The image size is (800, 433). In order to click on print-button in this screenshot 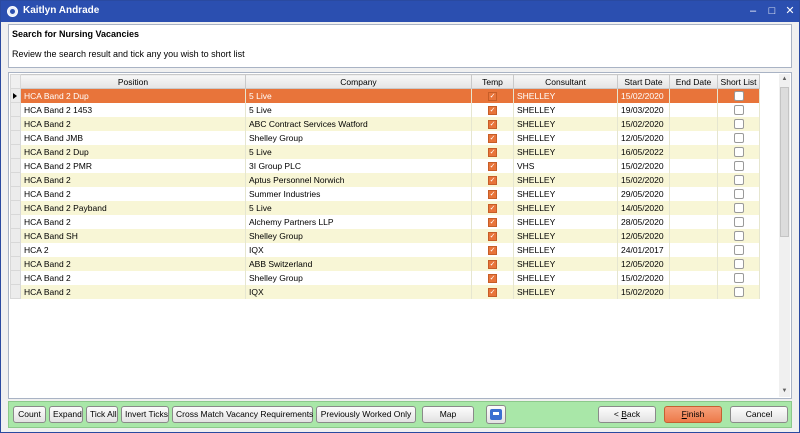, I will do `click(496, 414)`.